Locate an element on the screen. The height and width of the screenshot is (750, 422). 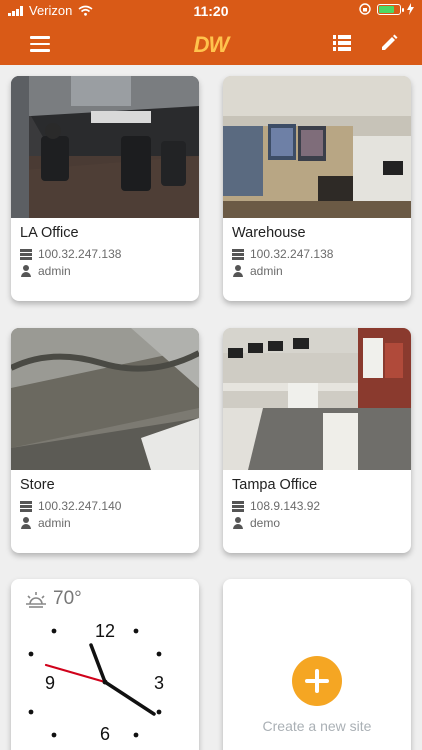
site-user: demo is located at coordinates (265, 523).